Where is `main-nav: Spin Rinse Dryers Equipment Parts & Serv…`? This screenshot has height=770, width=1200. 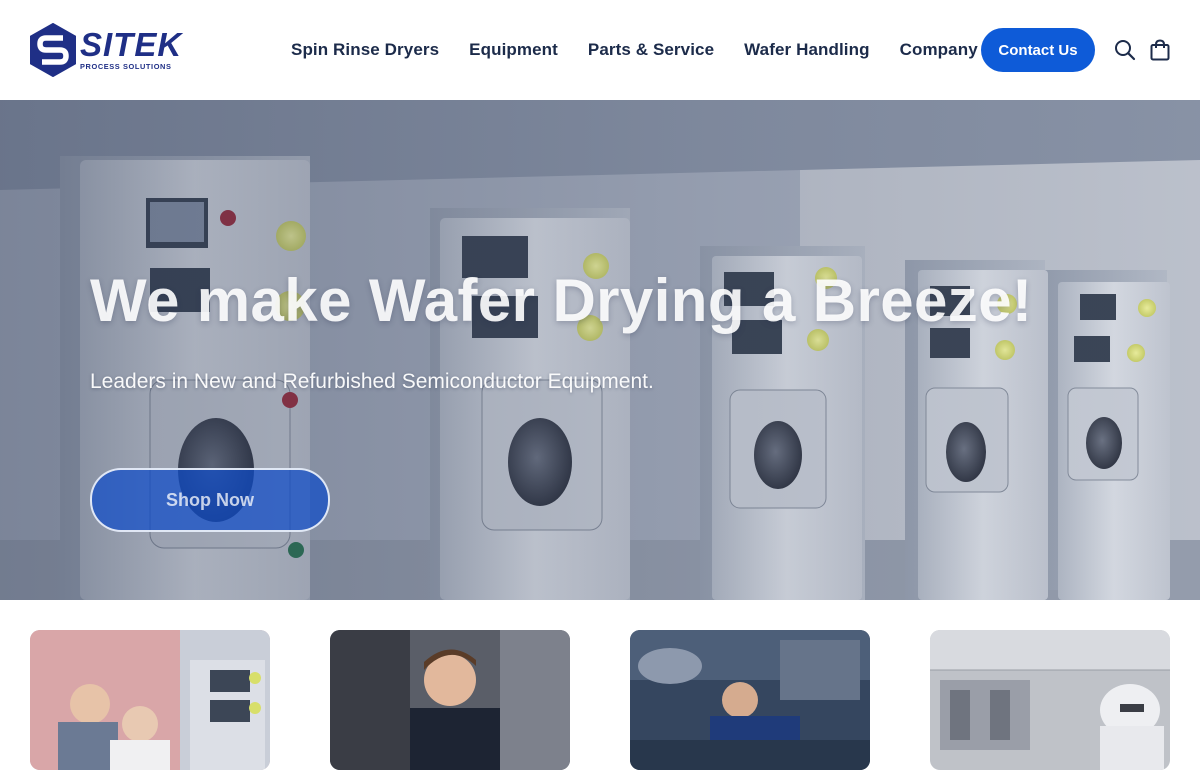
main-nav: Spin Rinse Dryers Equipment Parts & Serv… is located at coordinates (649, 50).